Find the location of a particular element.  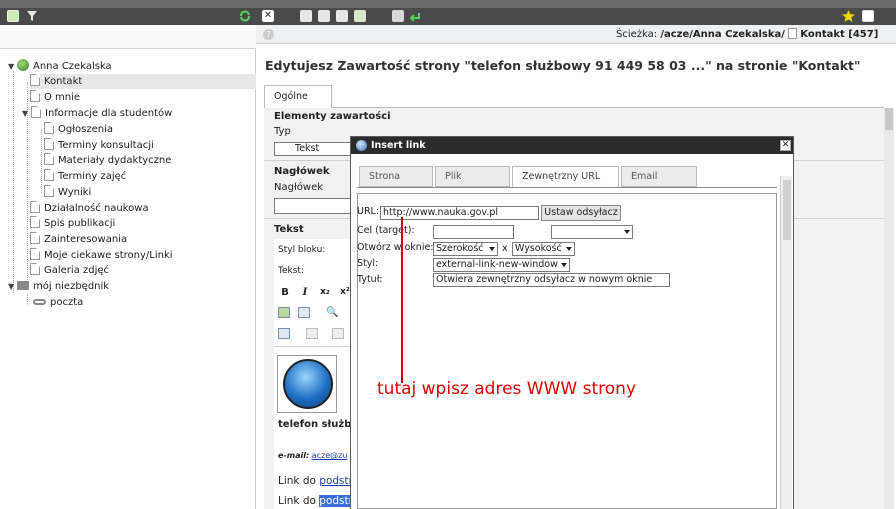

tree-toolbar is located at coordinates (128, 16).